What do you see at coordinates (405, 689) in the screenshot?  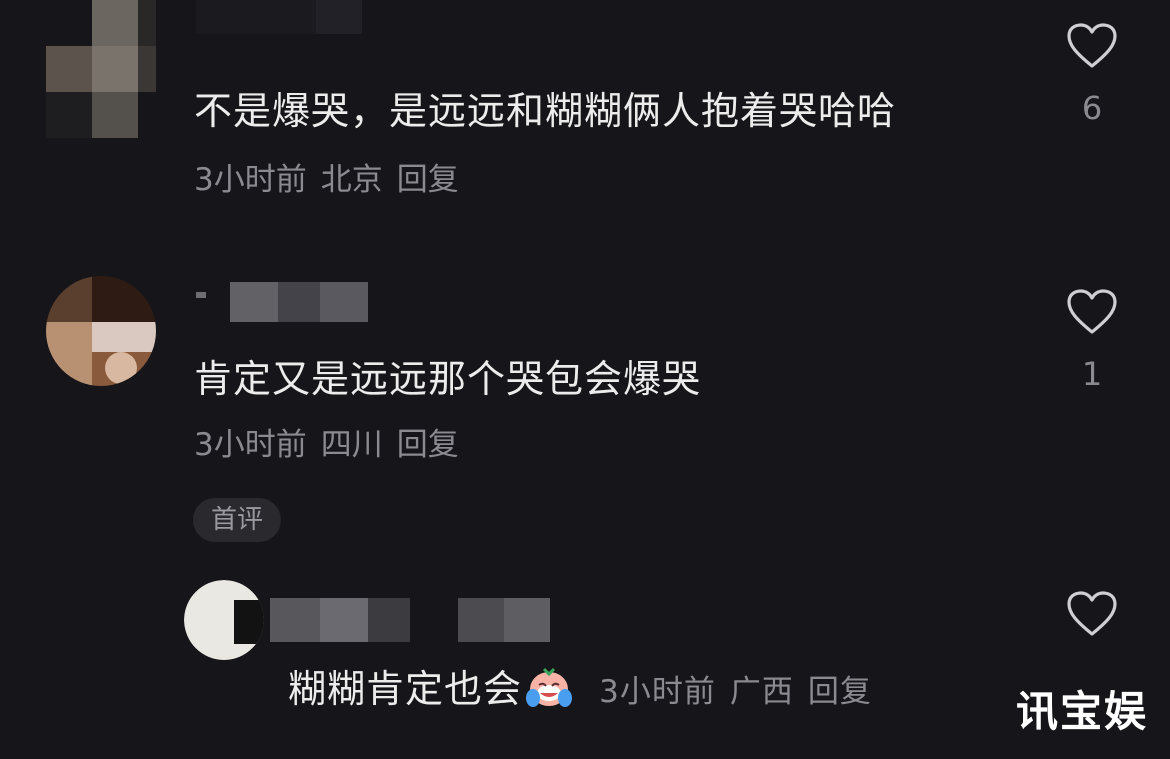 I see `reply-text: 糊糊肯定也会` at bounding box center [405, 689].